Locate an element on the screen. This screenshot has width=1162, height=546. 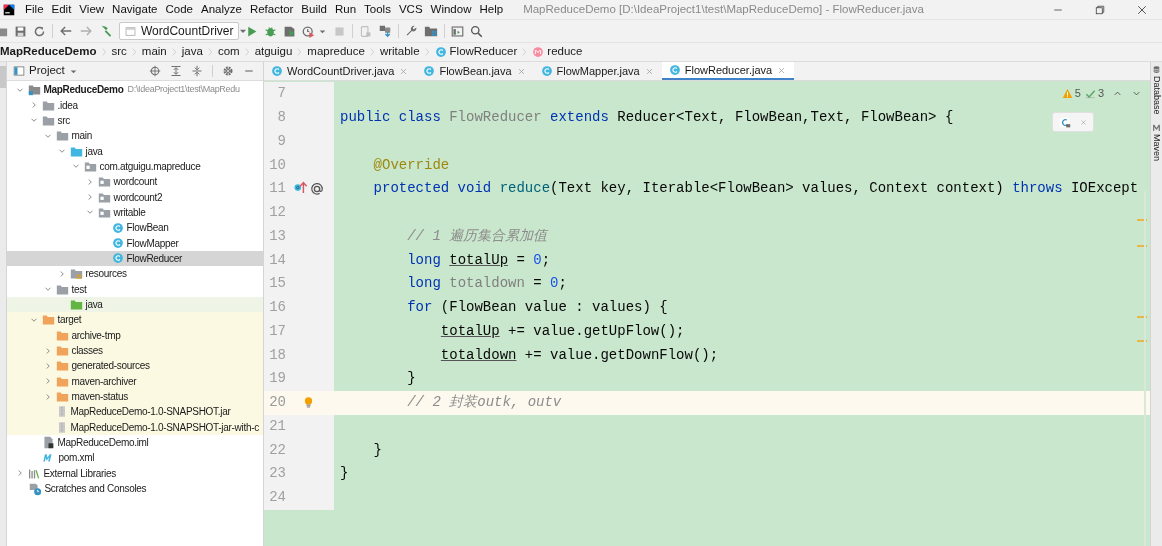
tree-item: FlowBean is located at coordinates (135, 228).